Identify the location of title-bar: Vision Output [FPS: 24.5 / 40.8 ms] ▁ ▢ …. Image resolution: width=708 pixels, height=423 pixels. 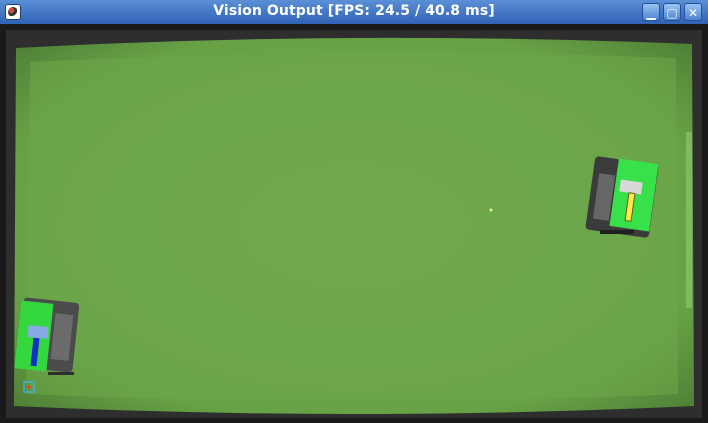
(354, 12).